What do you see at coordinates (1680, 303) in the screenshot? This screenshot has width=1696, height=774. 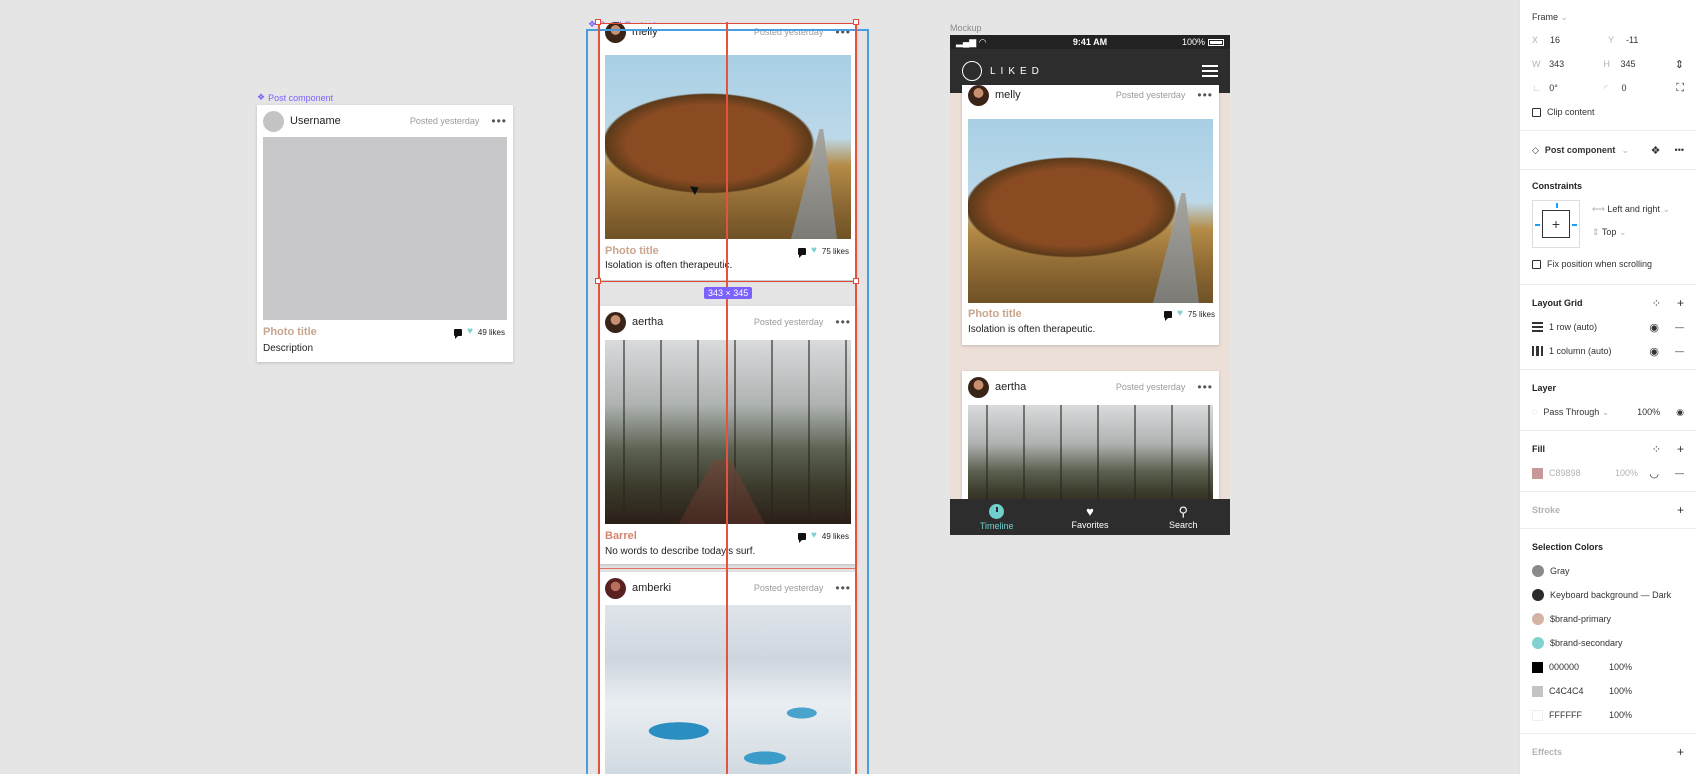 I see `add-grid-icon: +` at bounding box center [1680, 303].